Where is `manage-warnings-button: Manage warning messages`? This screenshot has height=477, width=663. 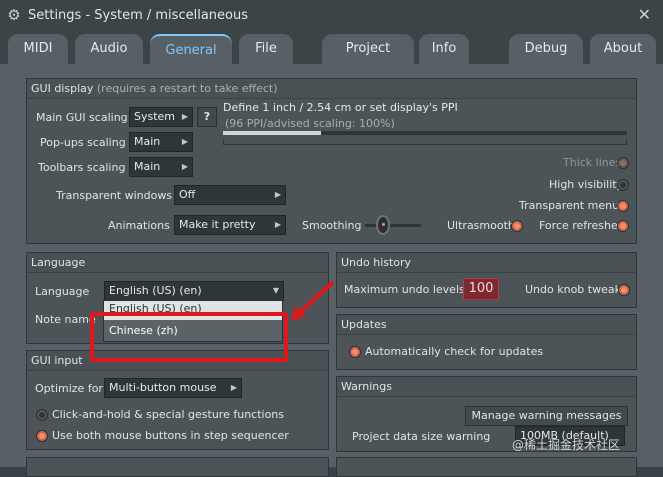 manage-warnings-button: Manage warning messages is located at coordinates (546, 416).